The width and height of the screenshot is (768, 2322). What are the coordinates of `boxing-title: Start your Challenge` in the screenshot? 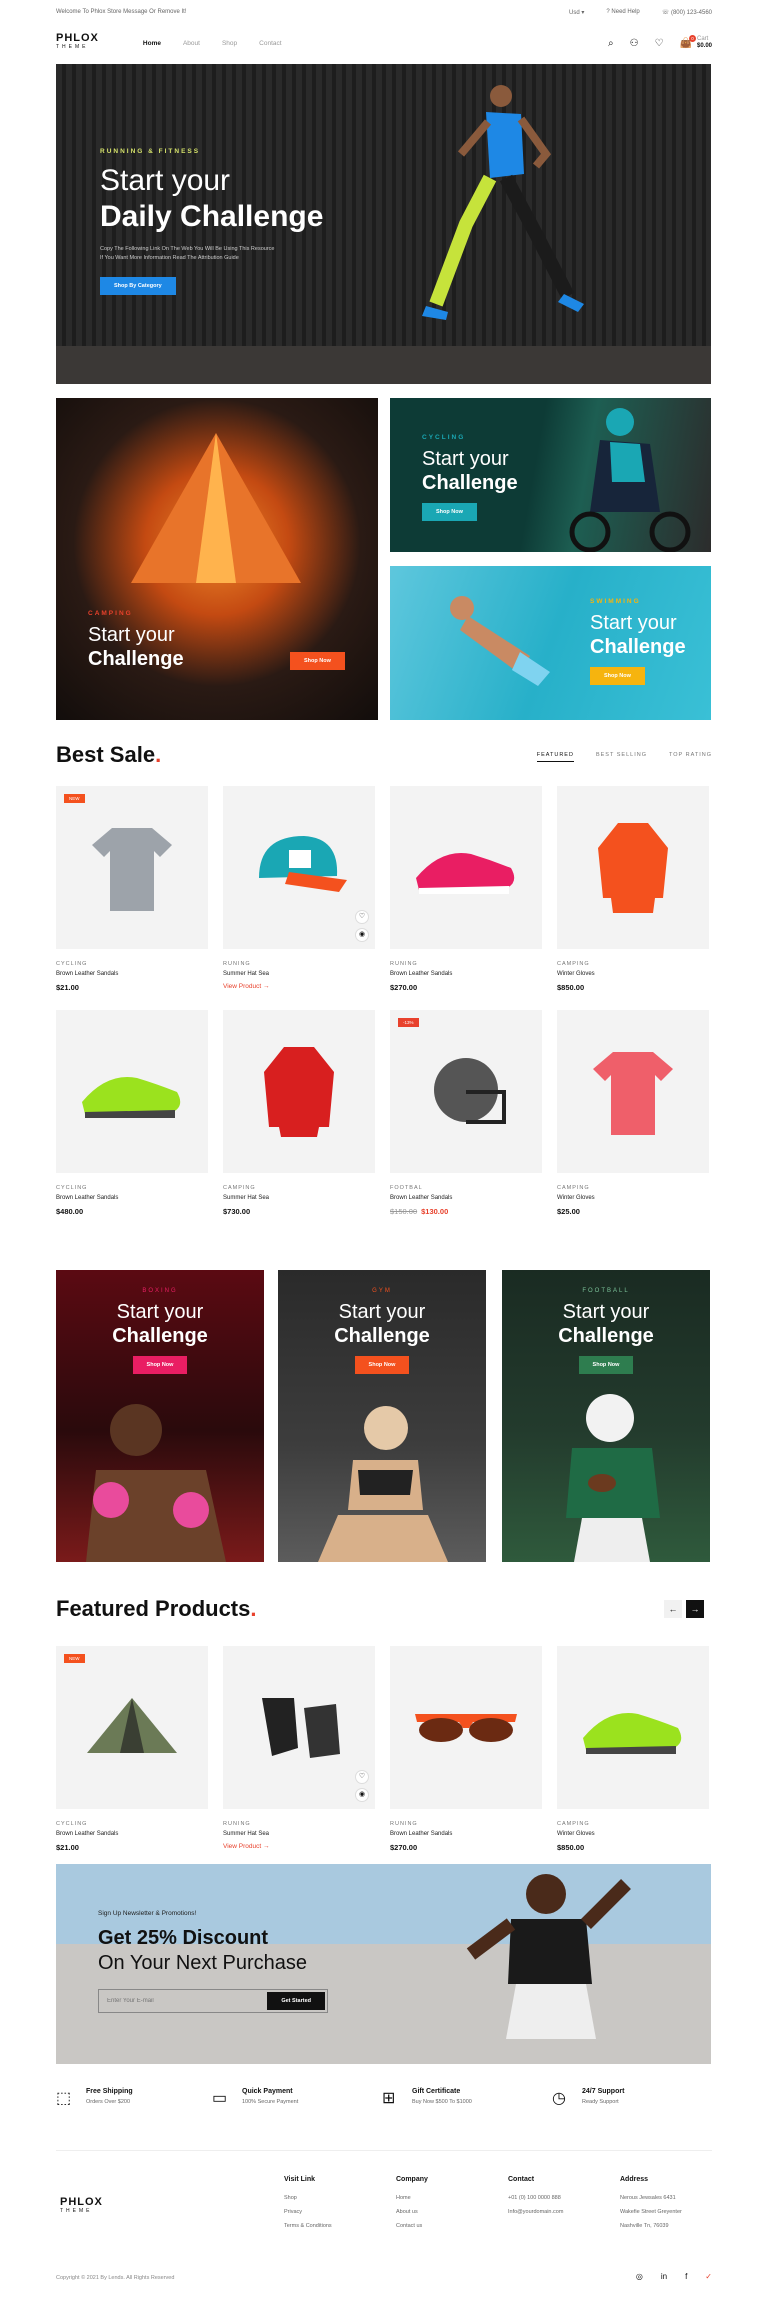 It's located at (160, 1324).